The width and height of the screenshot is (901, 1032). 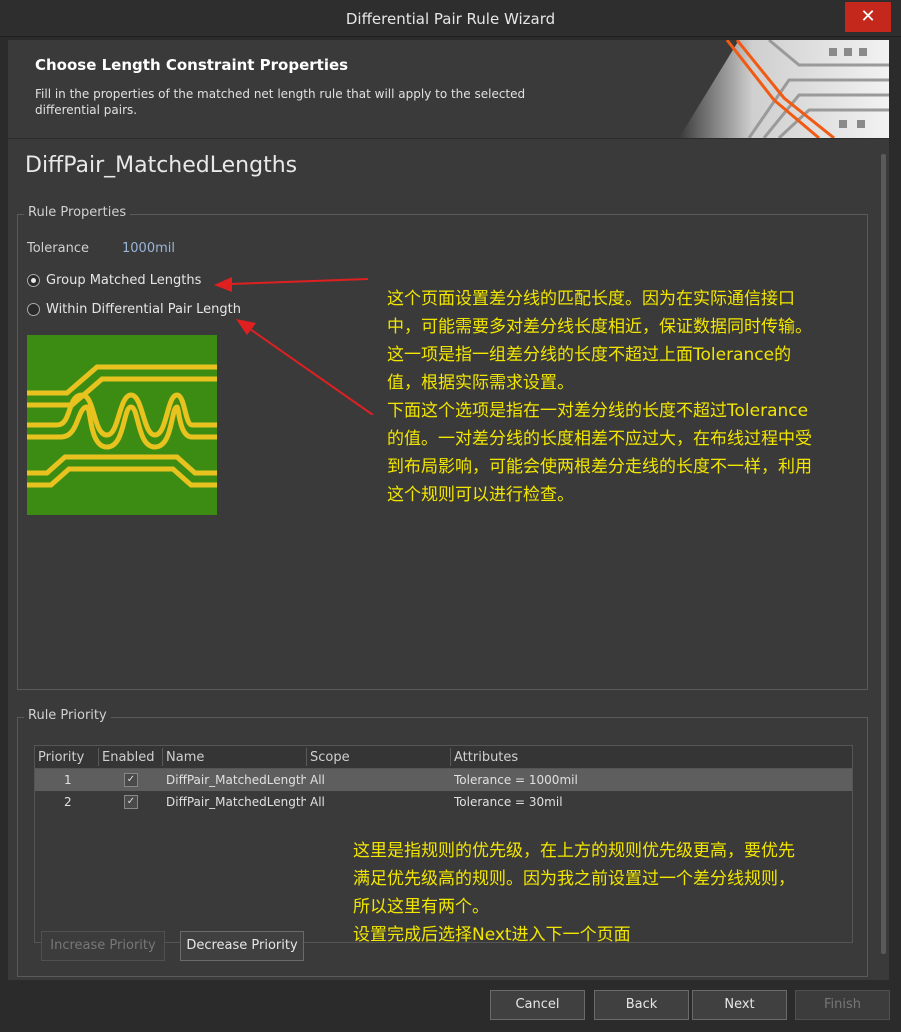 What do you see at coordinates (68, 802) in the screenshot?
I see `priority-cell: 2` at bounding box center [68, 802].